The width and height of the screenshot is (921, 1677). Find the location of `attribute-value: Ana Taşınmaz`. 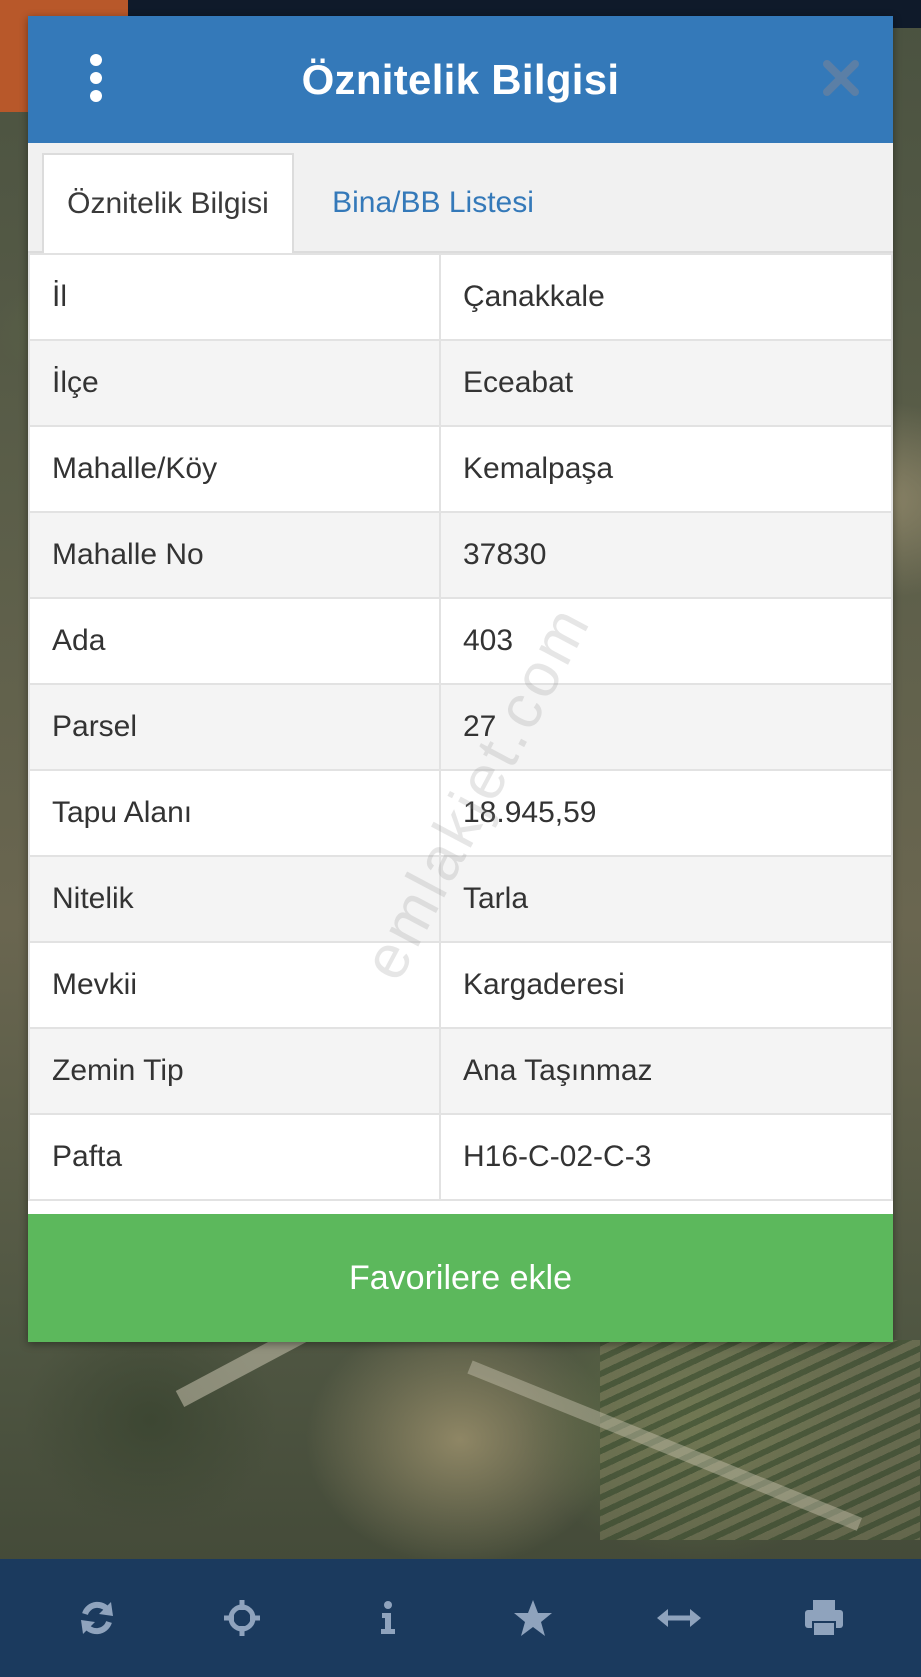

attribute-value: Ana Taşınmaz is located at coordinates (666, 1071).